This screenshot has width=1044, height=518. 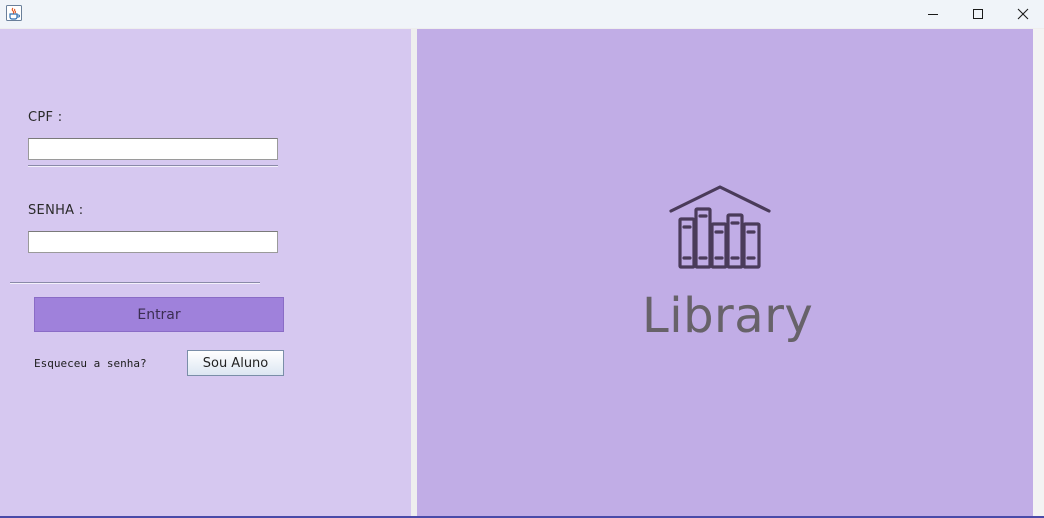 What do you see at coordinates (720, 227) in the screenshot?
I see `library-bookshelf-icon` at bounding box center [720, 227].